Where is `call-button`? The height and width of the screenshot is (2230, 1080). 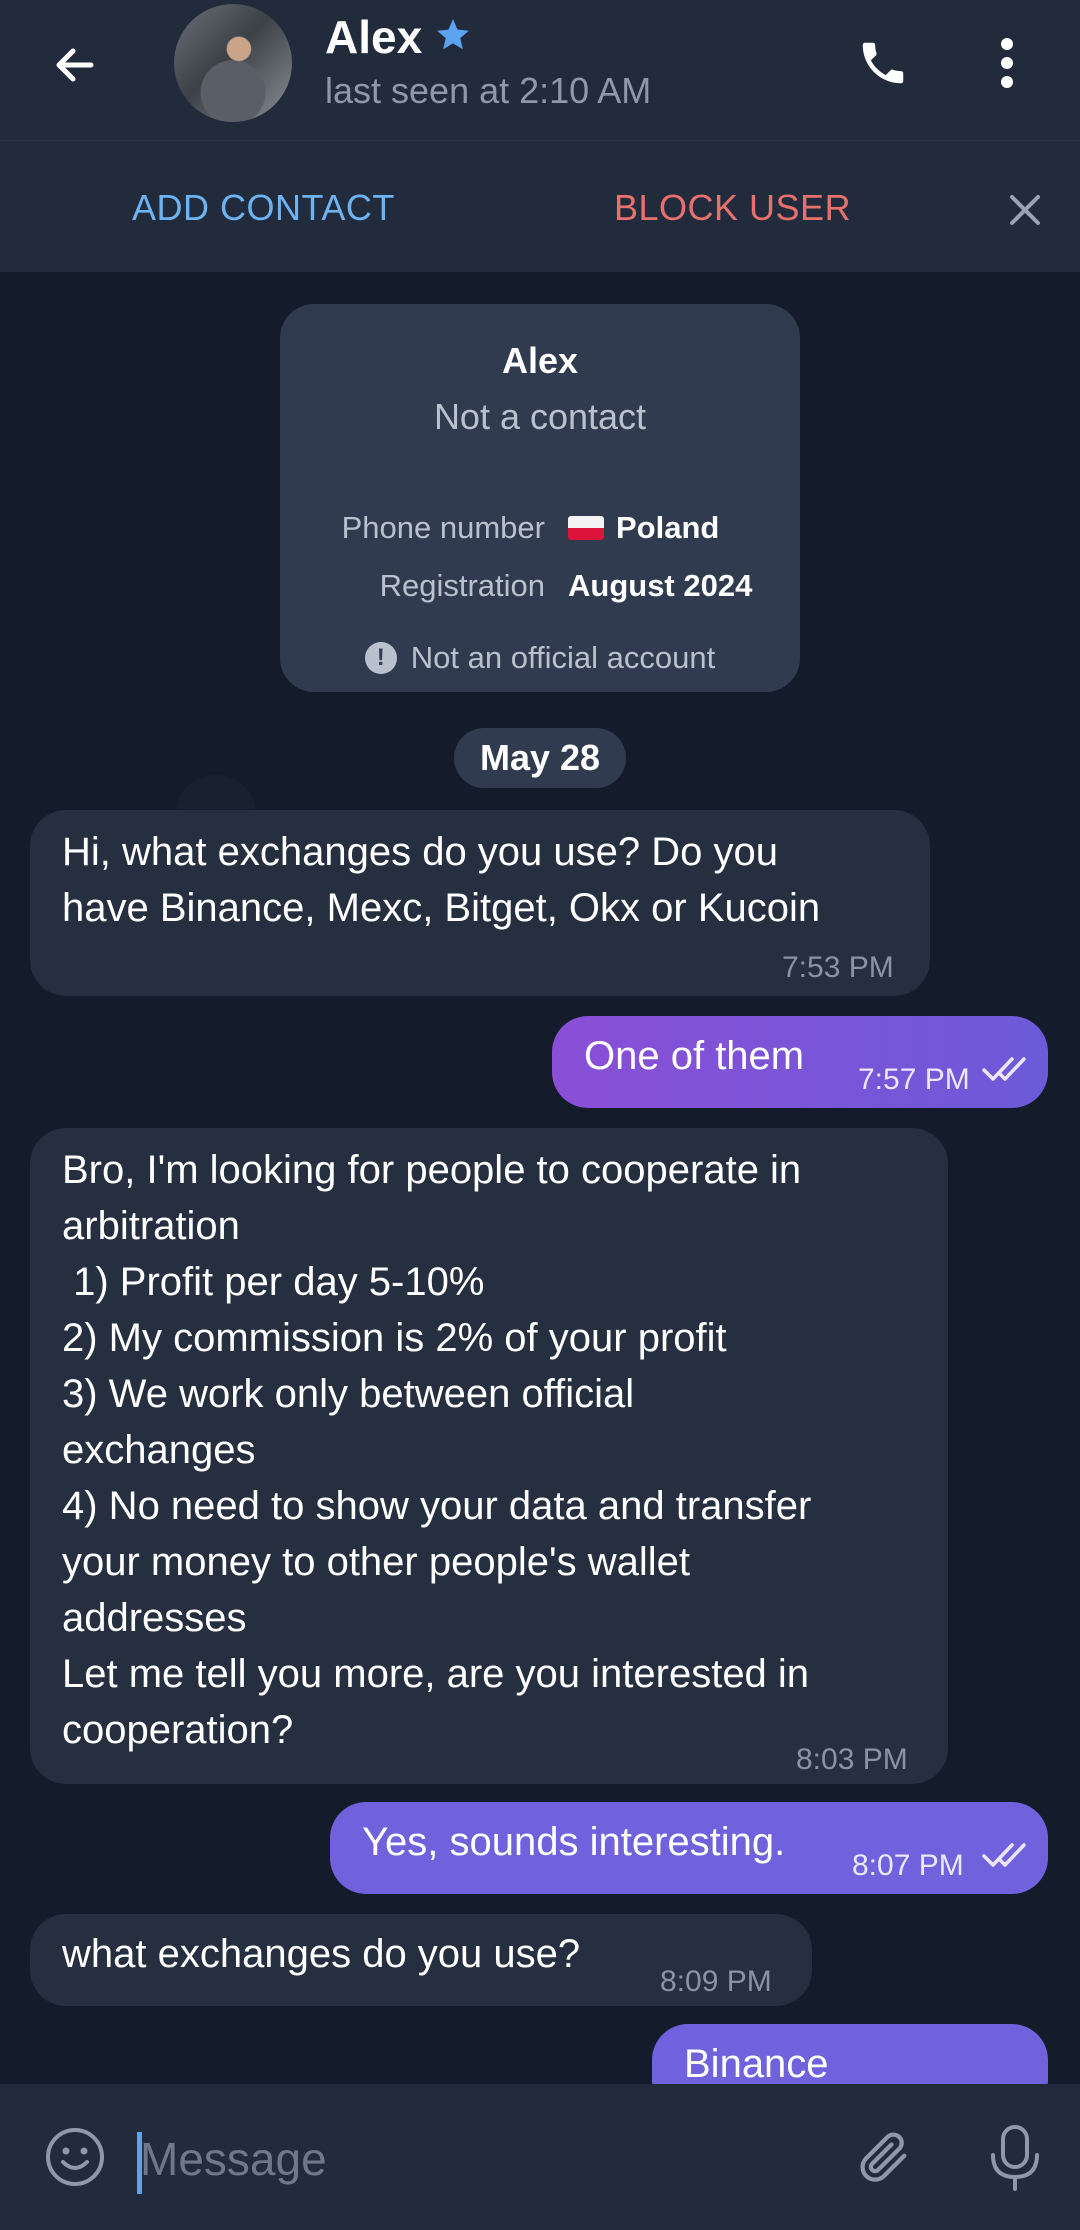 call-button is located at coordinates (883, 63).